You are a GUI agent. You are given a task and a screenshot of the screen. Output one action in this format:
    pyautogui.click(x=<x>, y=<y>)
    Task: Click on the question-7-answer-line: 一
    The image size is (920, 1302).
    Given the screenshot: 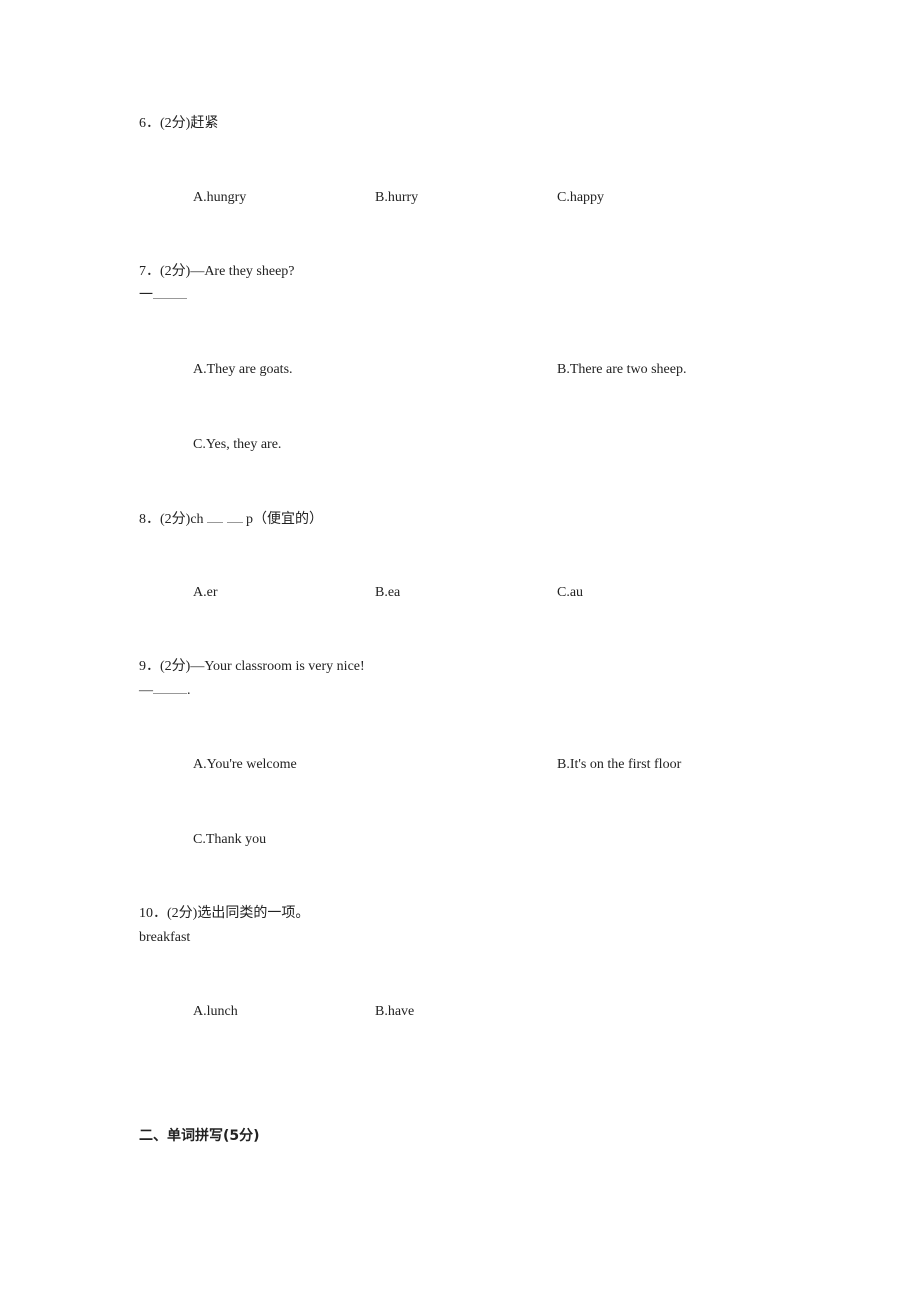 What is the action you would take?
    pyautogui.click(x=163, y=295)
    